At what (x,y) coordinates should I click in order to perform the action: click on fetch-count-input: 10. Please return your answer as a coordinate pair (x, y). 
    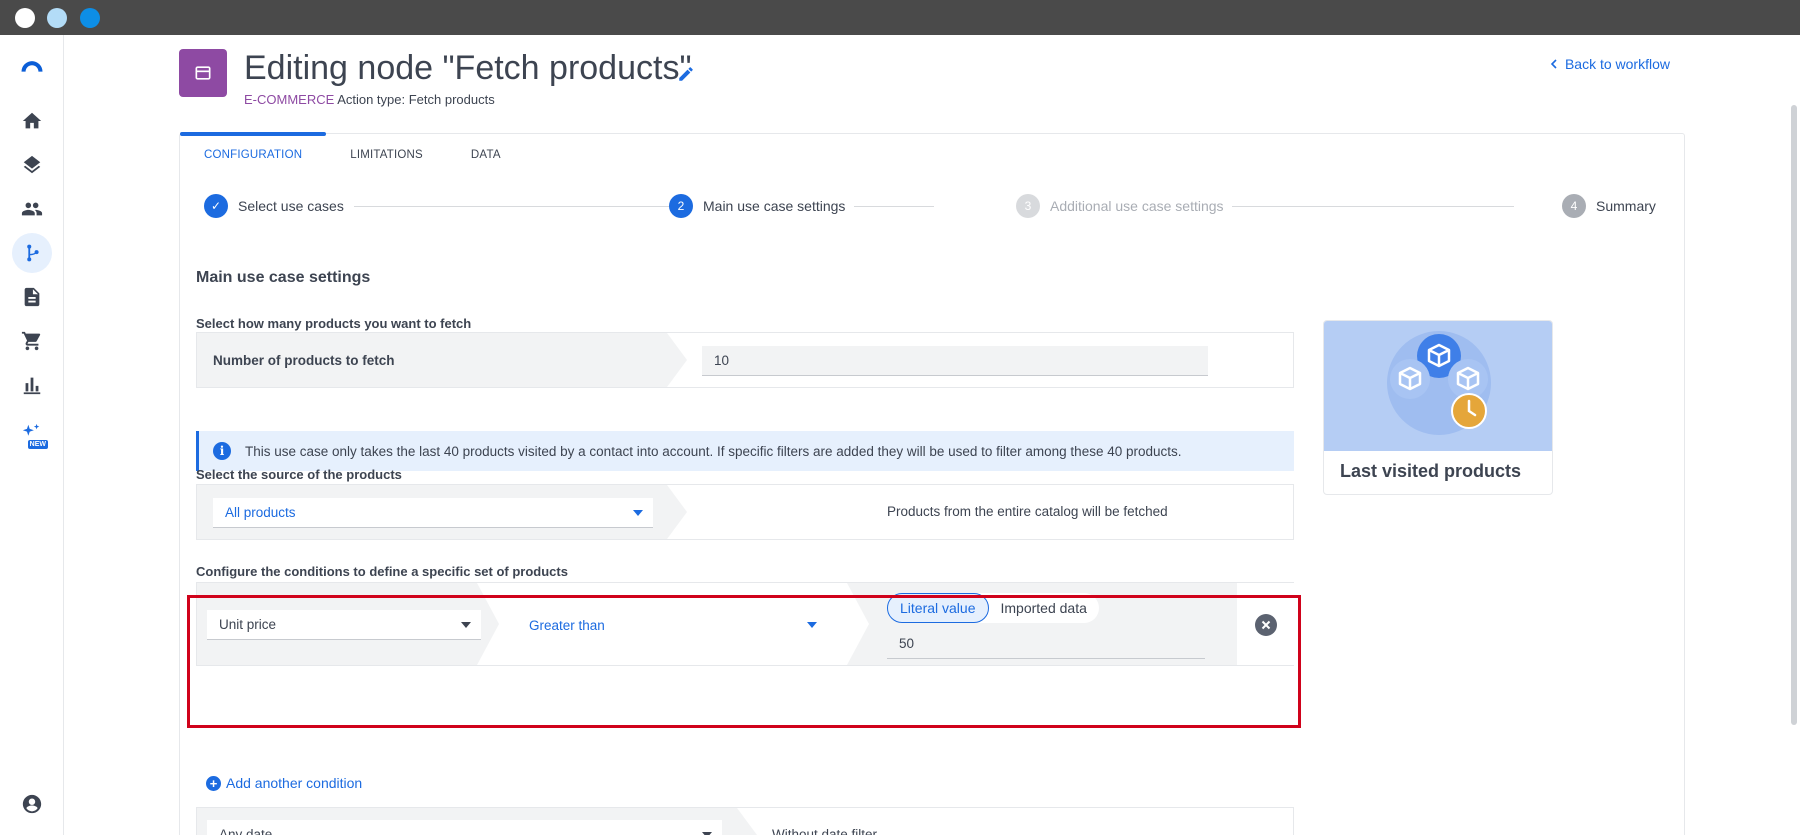
    Looking at the image, I should click on (955, 361).